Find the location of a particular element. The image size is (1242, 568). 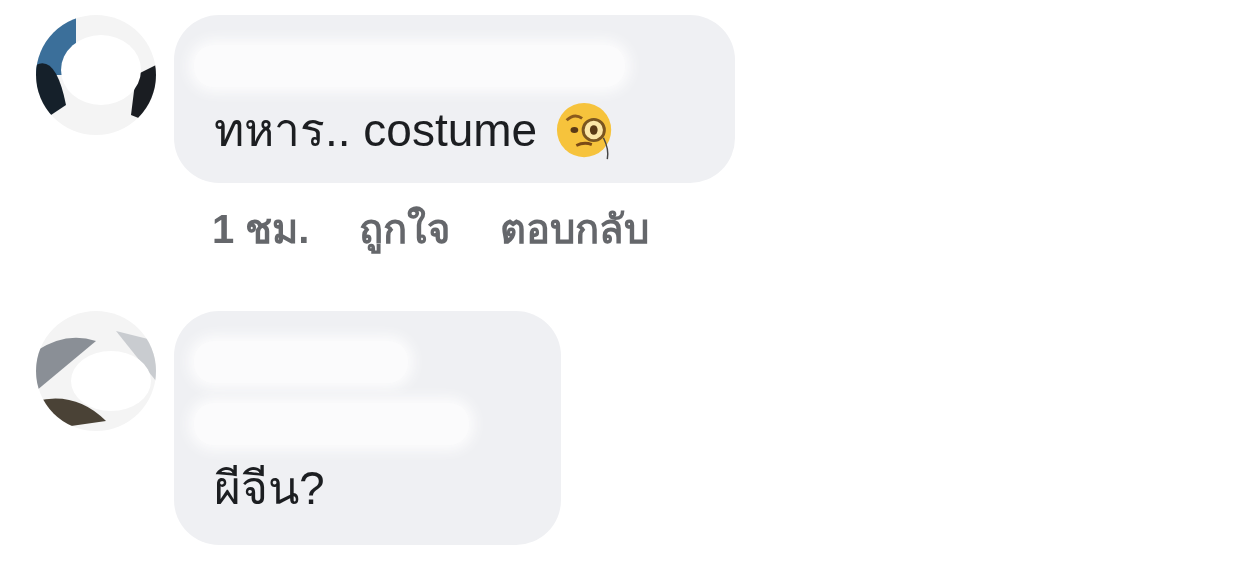

like-link: ถูกใจ is located at coordinates (405, 229).